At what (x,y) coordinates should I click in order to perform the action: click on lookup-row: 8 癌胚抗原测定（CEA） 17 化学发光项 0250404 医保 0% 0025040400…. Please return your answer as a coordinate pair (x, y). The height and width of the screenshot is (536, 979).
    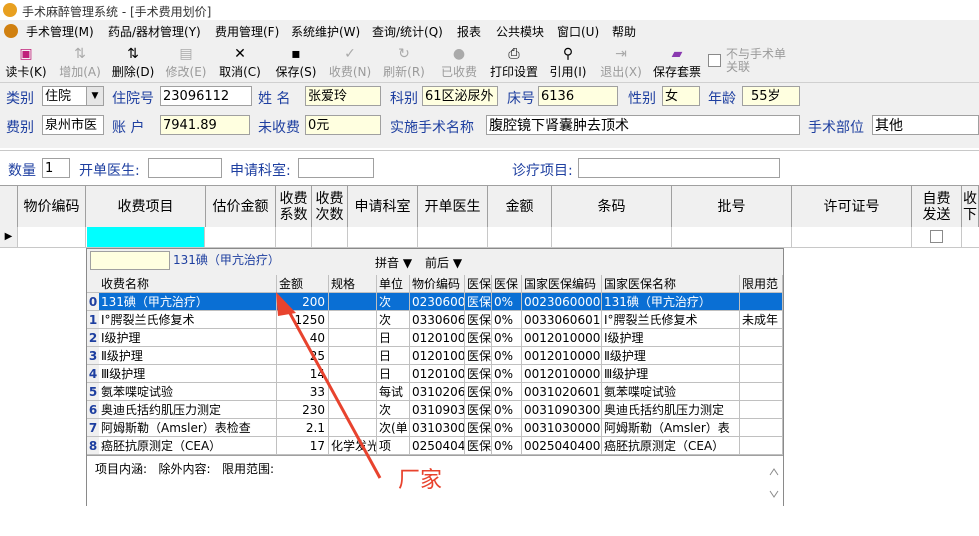
    Looking at the image, I should click on (435, 446).